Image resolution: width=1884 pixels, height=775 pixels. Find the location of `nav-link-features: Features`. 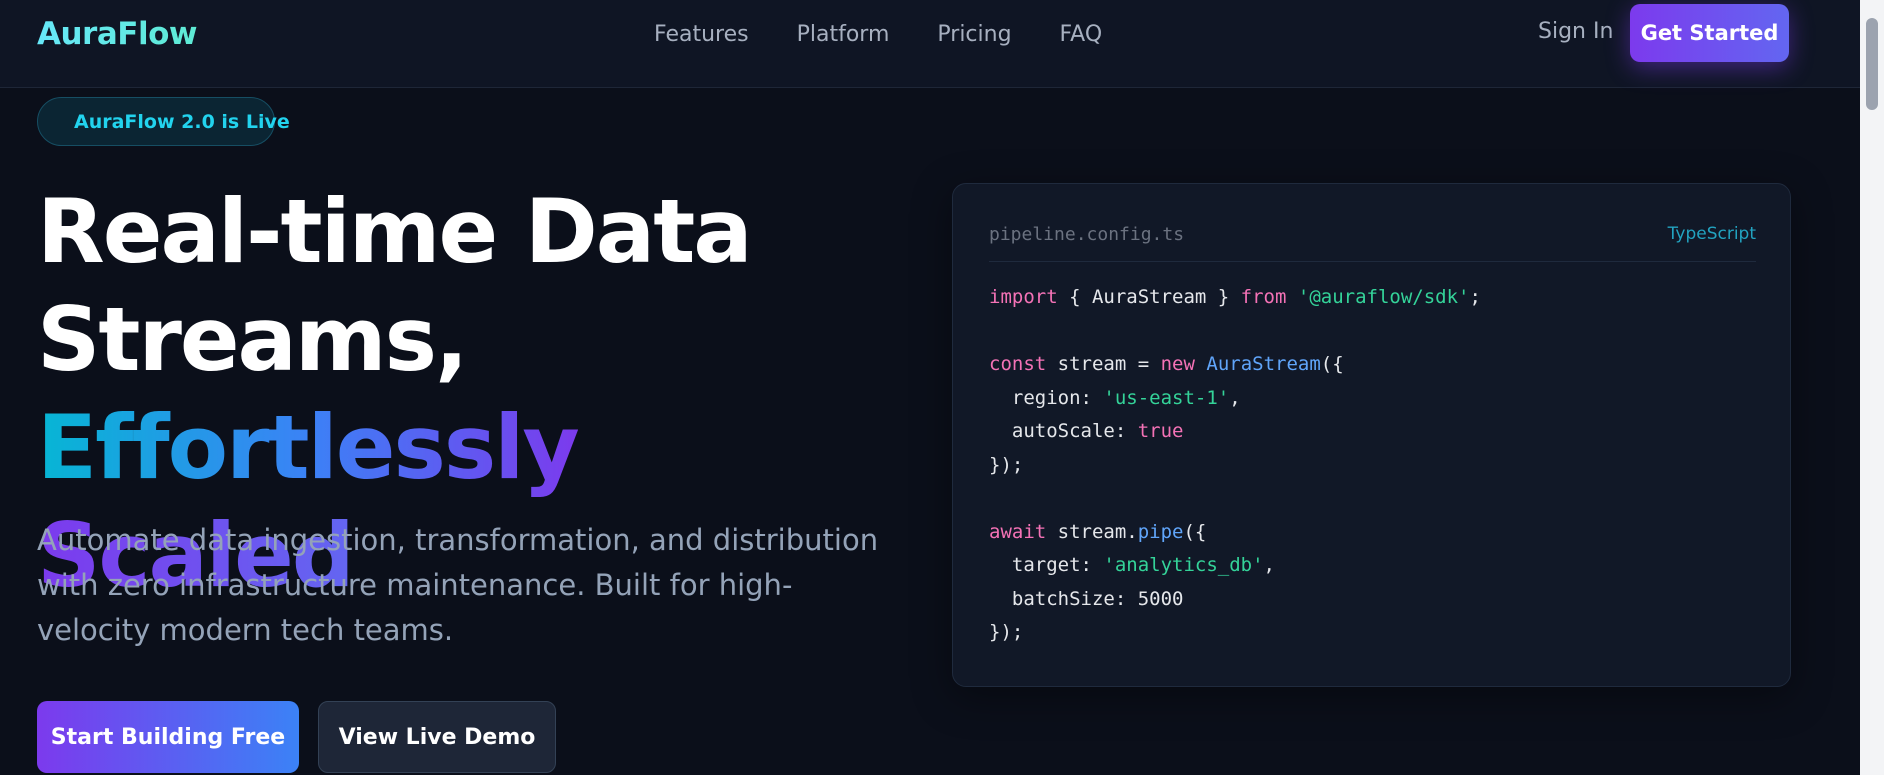

nav-link-features: Features is located at coordinates (701, 34).